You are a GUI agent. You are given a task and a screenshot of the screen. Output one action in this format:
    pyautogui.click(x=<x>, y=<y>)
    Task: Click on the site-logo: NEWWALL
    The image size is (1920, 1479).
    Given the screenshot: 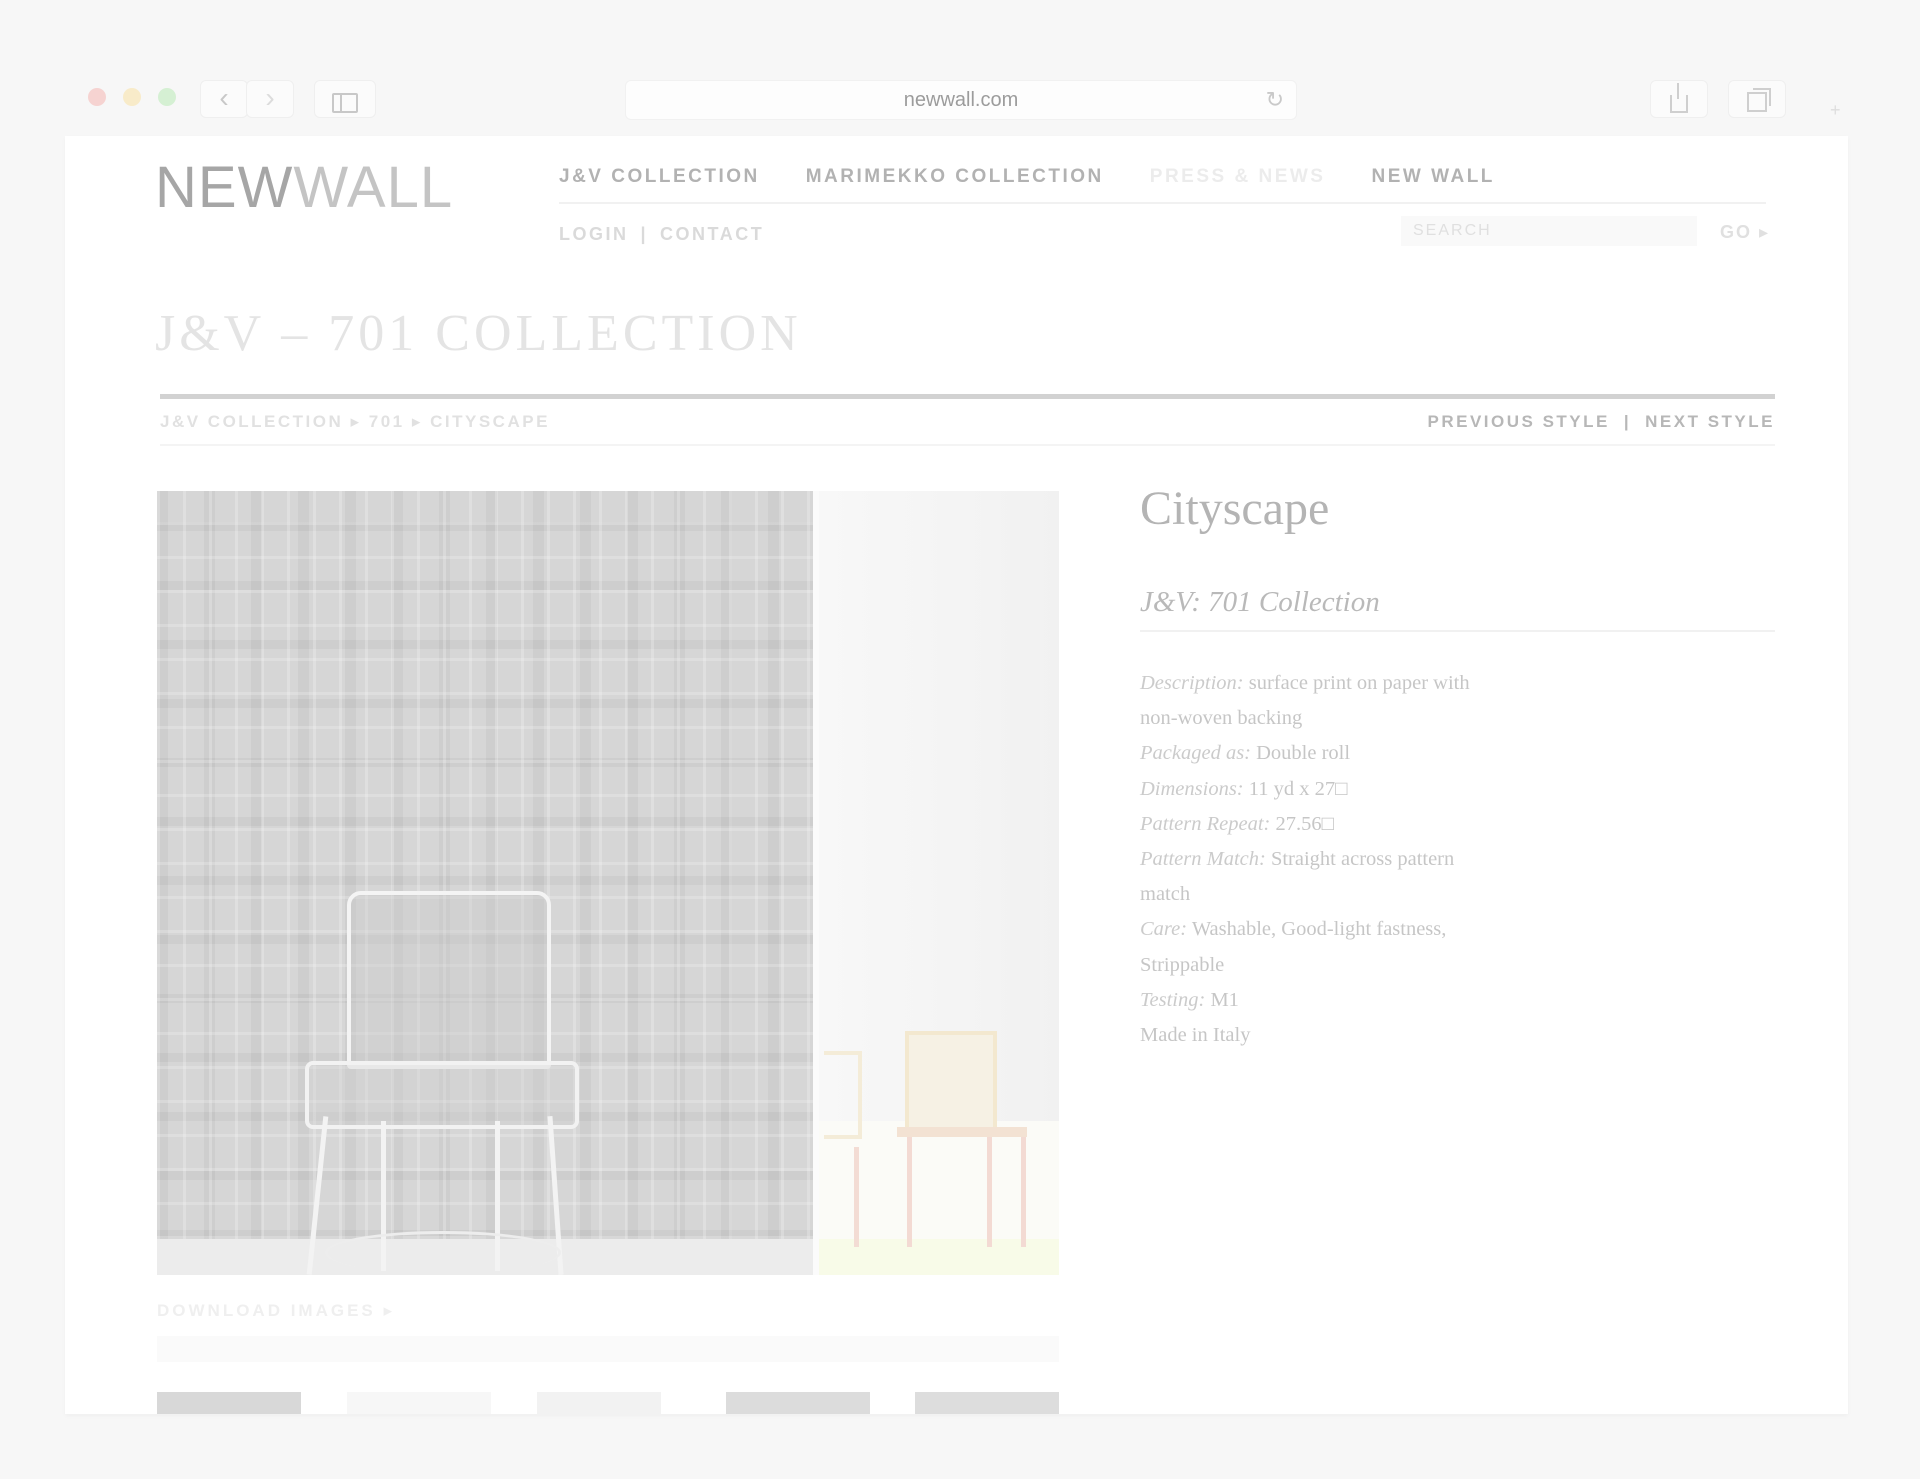 What is the action you would take?
    pyautogui.click(x=304, y=187)
    